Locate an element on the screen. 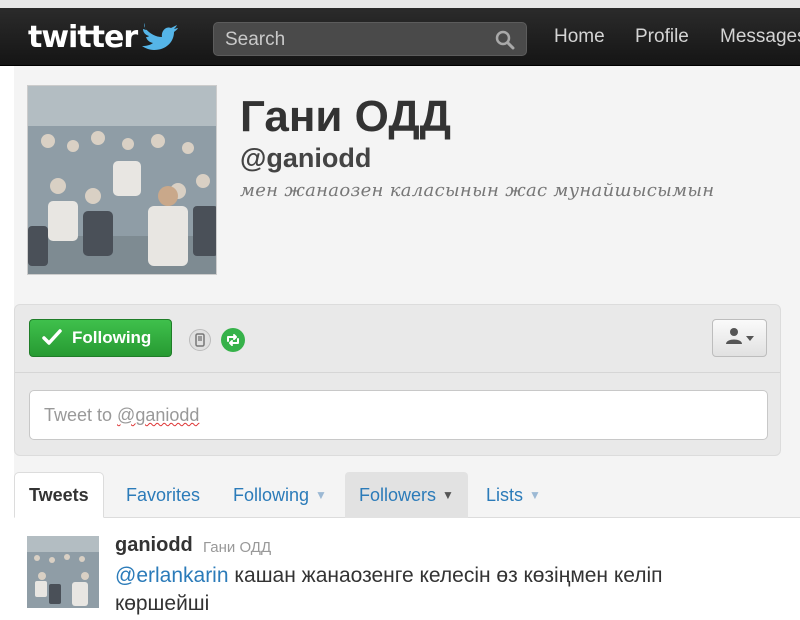 The image size is (800, 620). tab-tweets: Tweets is located at coordinates (59, 495).